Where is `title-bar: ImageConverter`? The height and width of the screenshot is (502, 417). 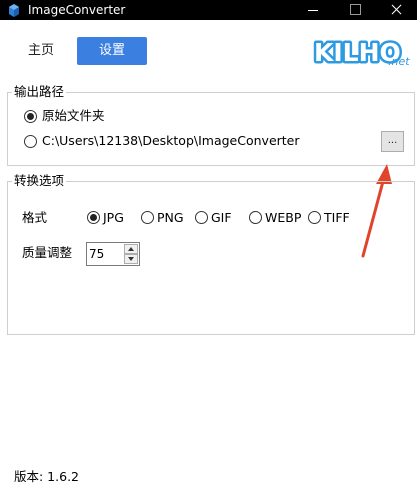
title-bar: ImageConverter is located at coordinates (208, 10).